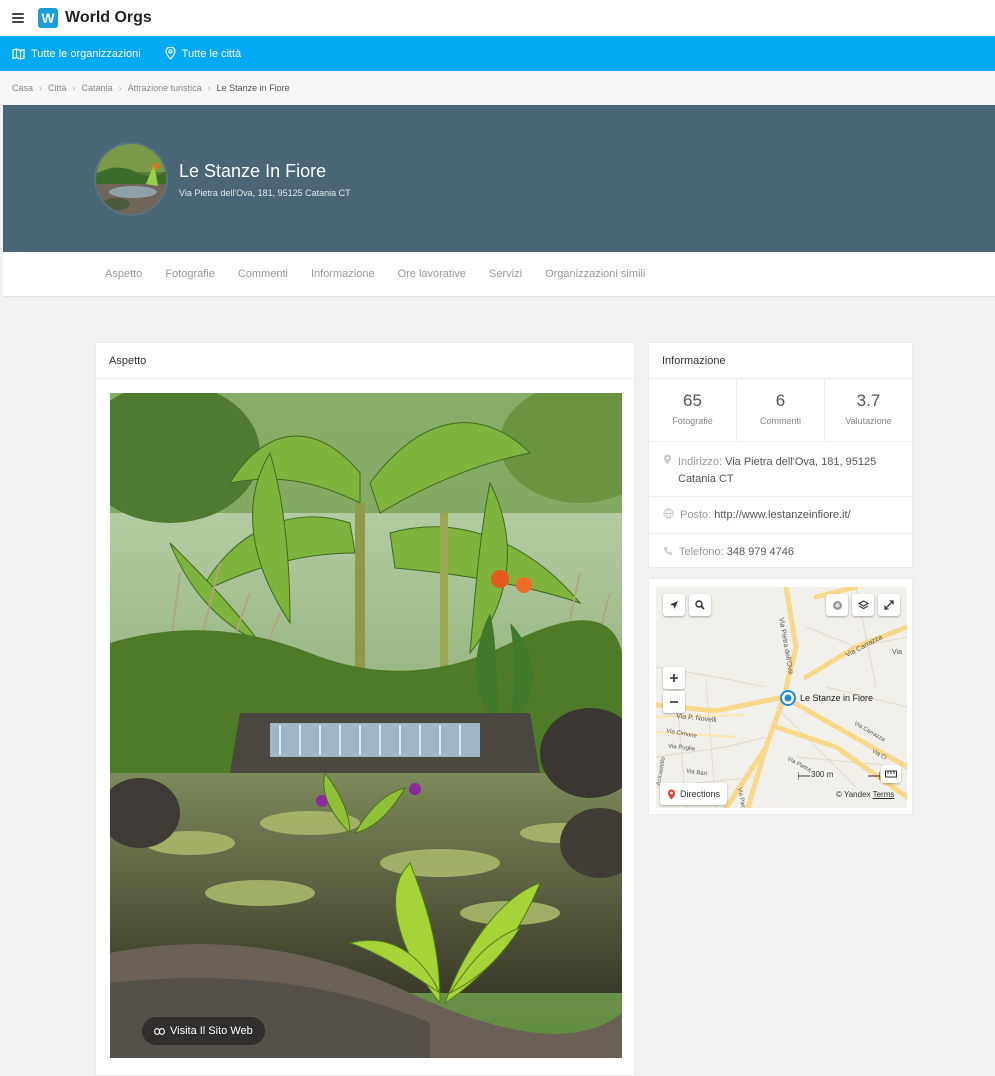  I want to click on stat-photos: 65 Fotografie, so click(693, 410).